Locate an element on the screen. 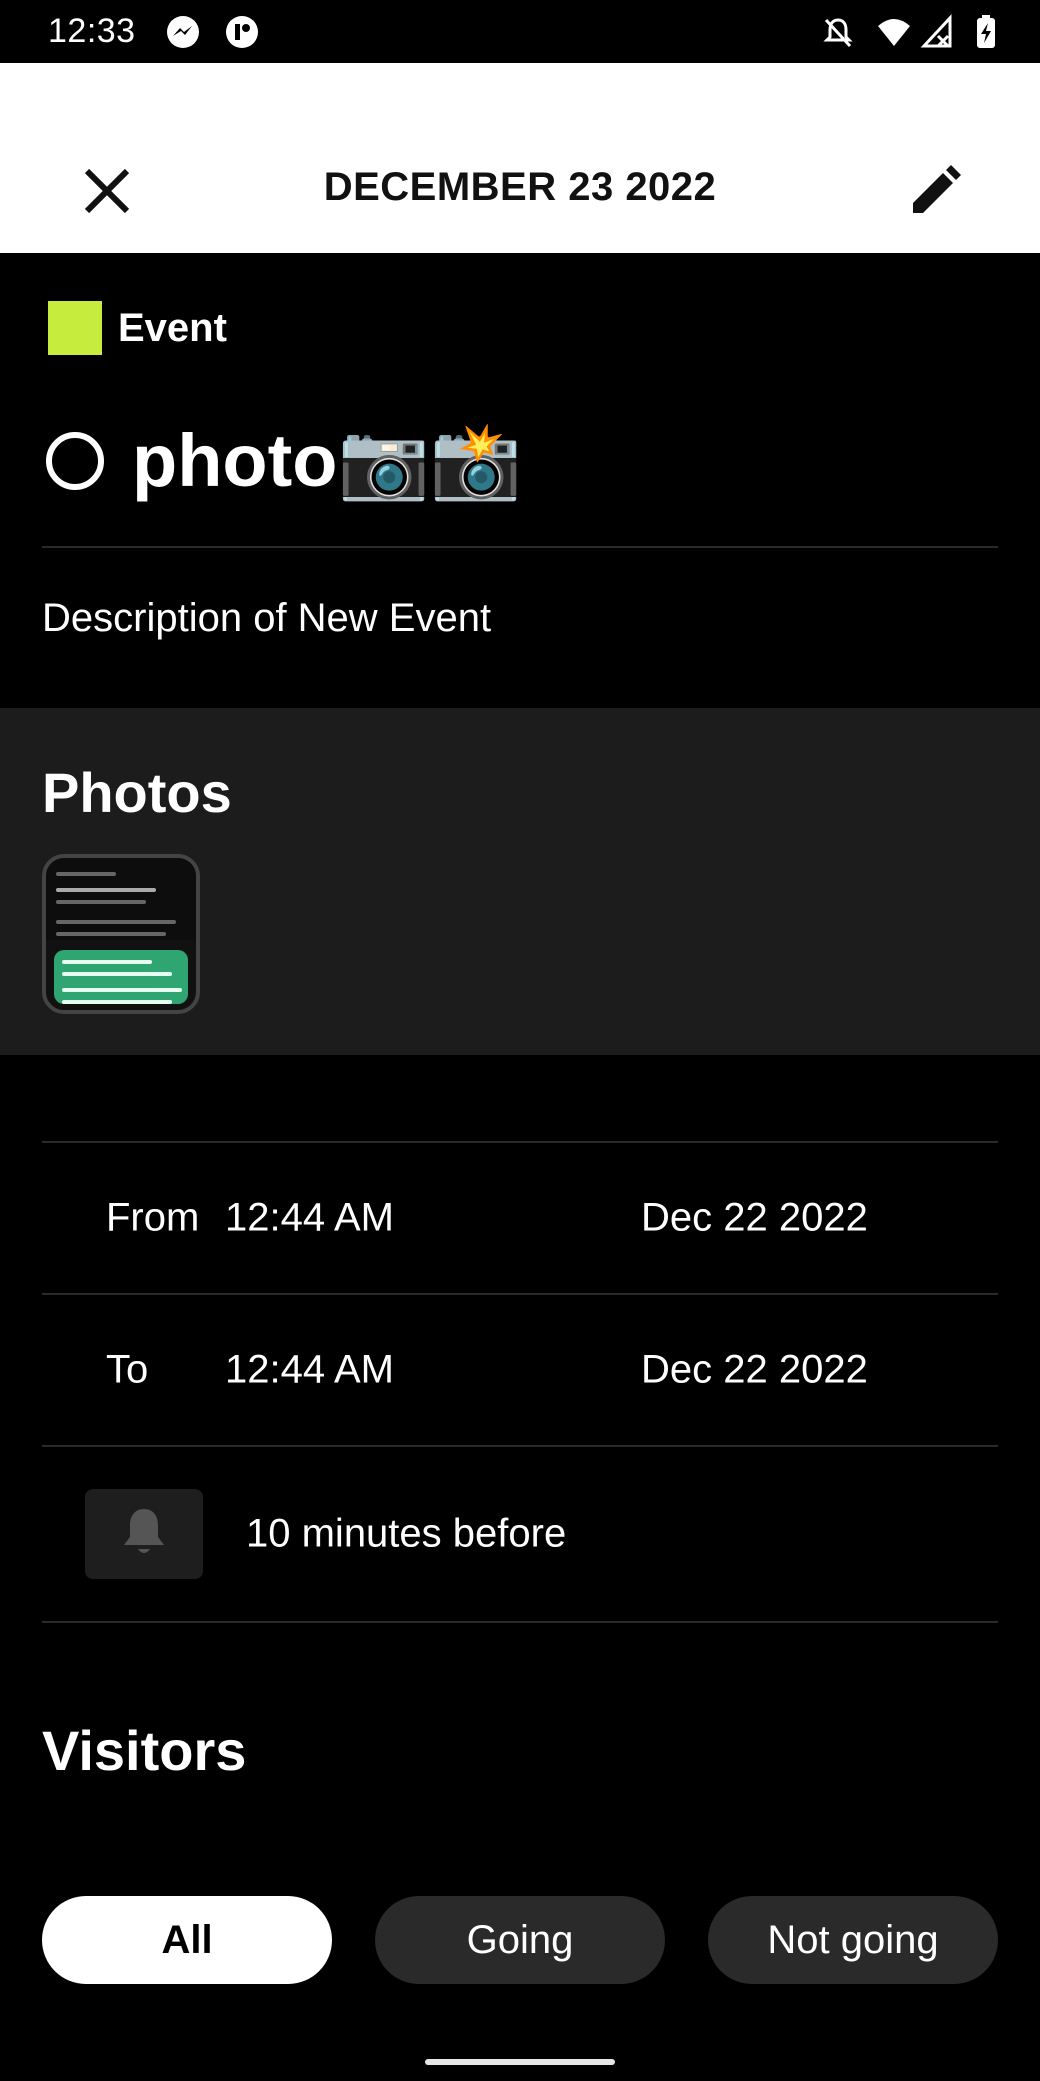  filter-going-button: Going is located at coordinates (520, 1940).